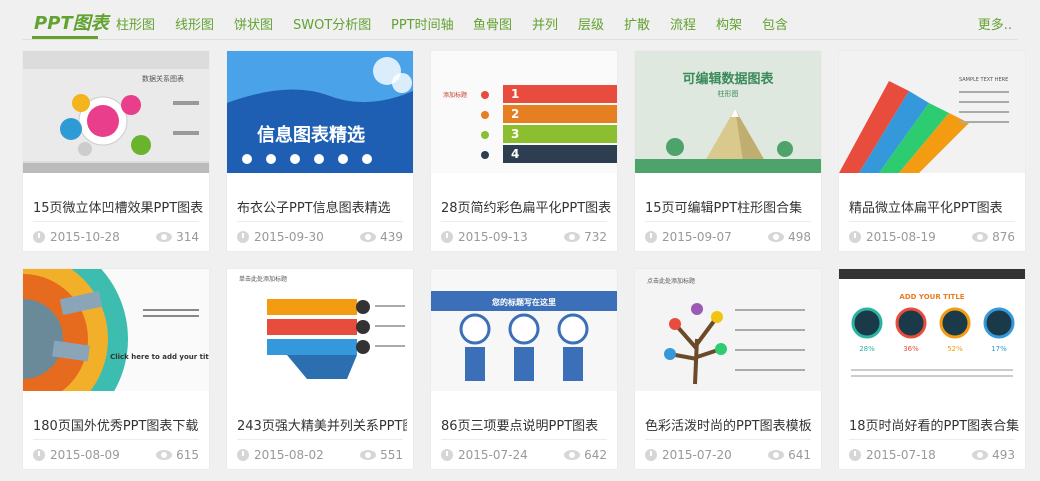 The height and width of the screenshot is (481, 1040). I want to click on nav-item-swot: SWOT分析图, so click(332, 23).